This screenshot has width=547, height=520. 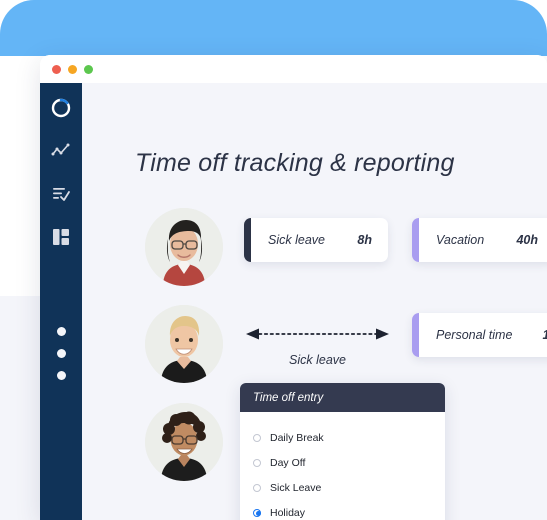 I want to click on vacation-card: Vacation 40h, so click(x=479, y=240).